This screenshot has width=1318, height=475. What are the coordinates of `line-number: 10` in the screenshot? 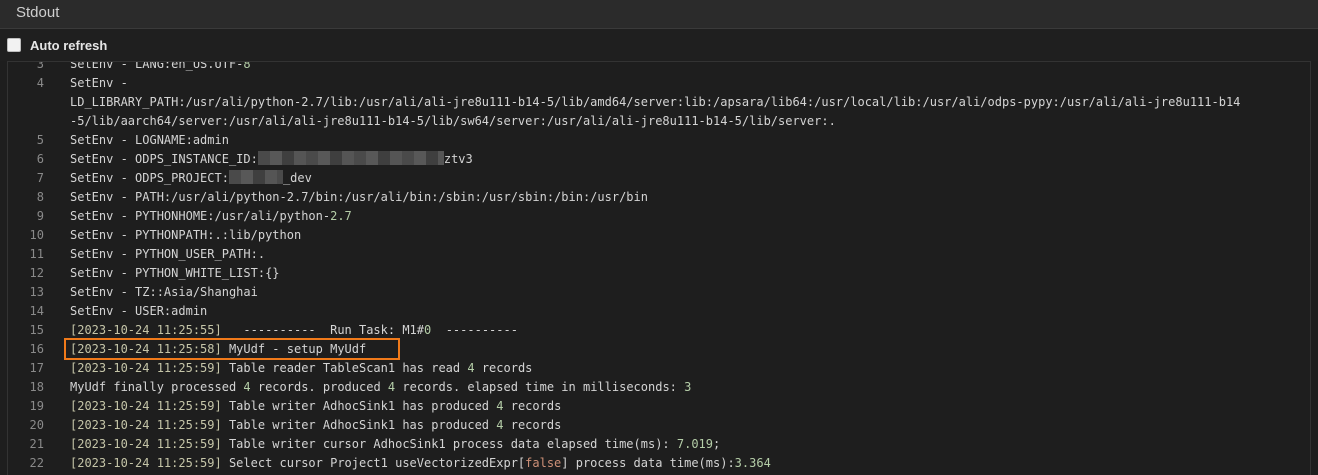 It's located at (36, 235).